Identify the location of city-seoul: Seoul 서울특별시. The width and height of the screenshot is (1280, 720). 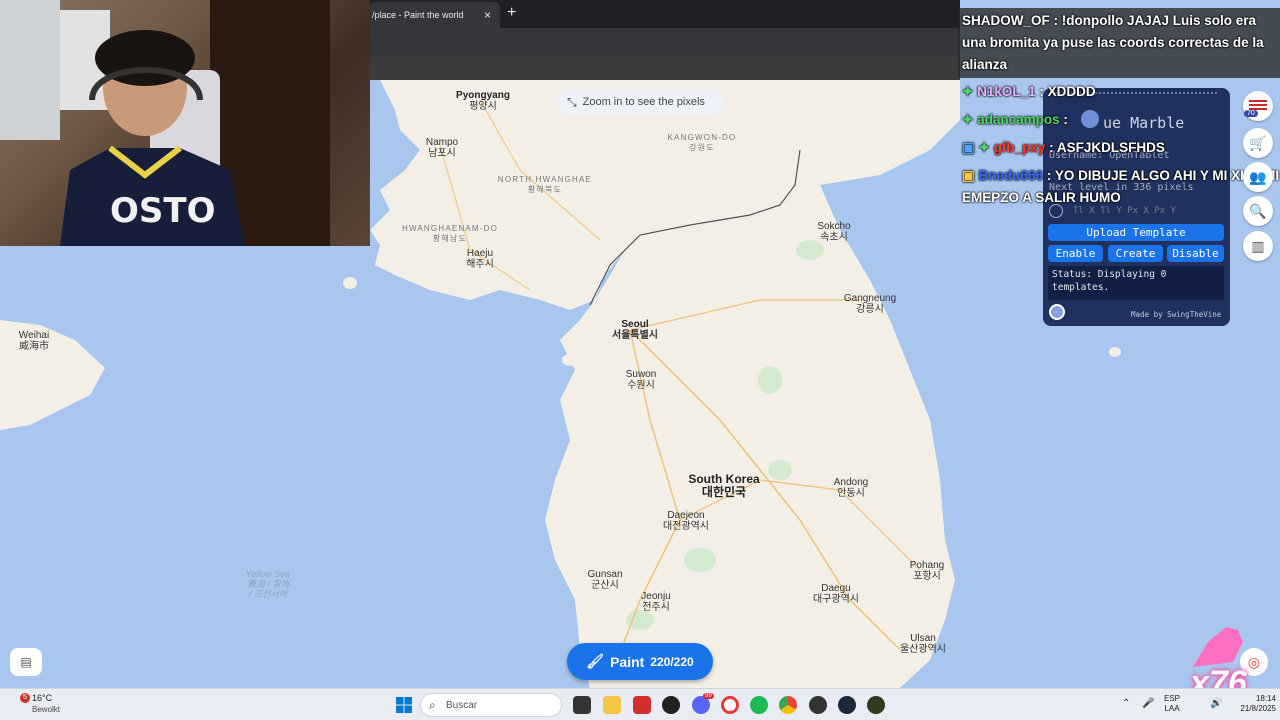
(635, 330).